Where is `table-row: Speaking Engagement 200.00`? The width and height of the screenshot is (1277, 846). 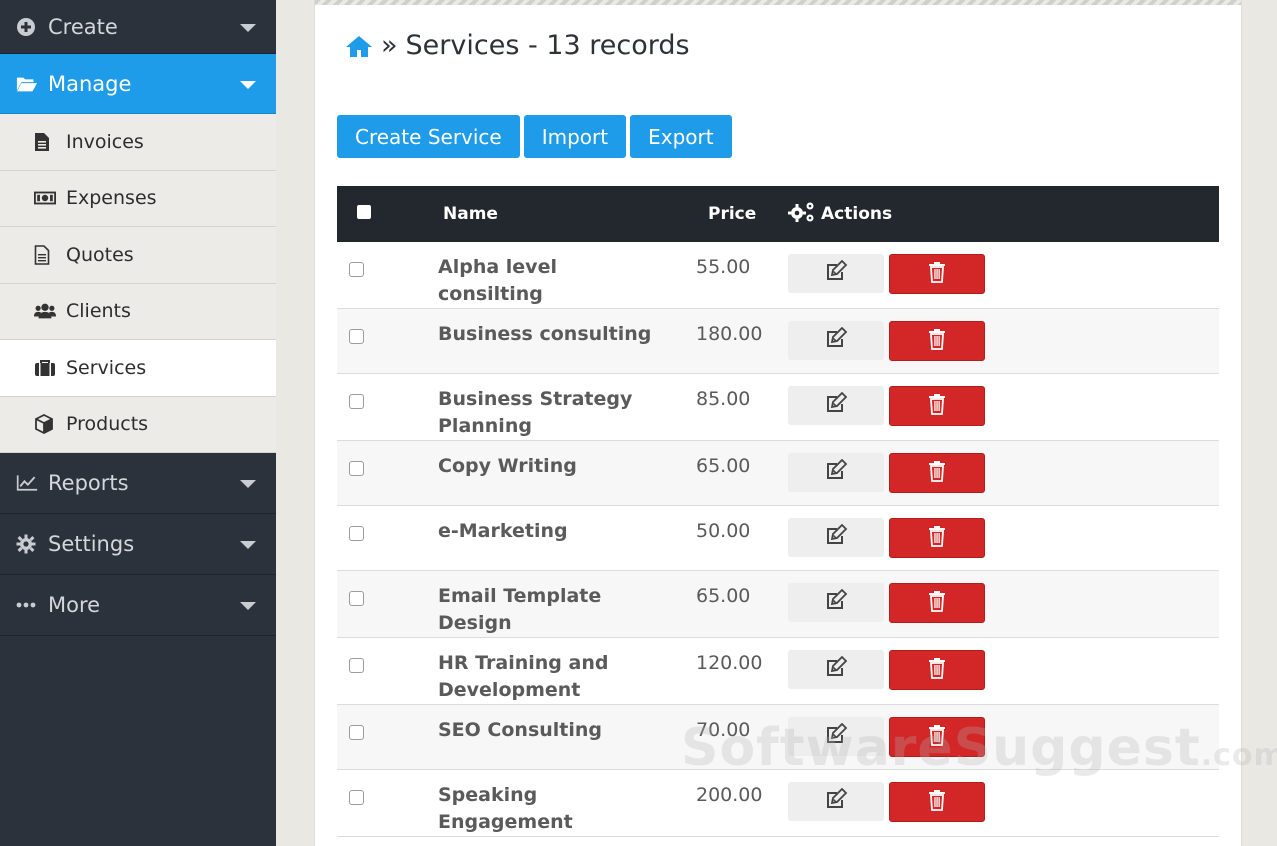
table-row: Speaking Engagement 200.00 is located at coordinates (778, 803).